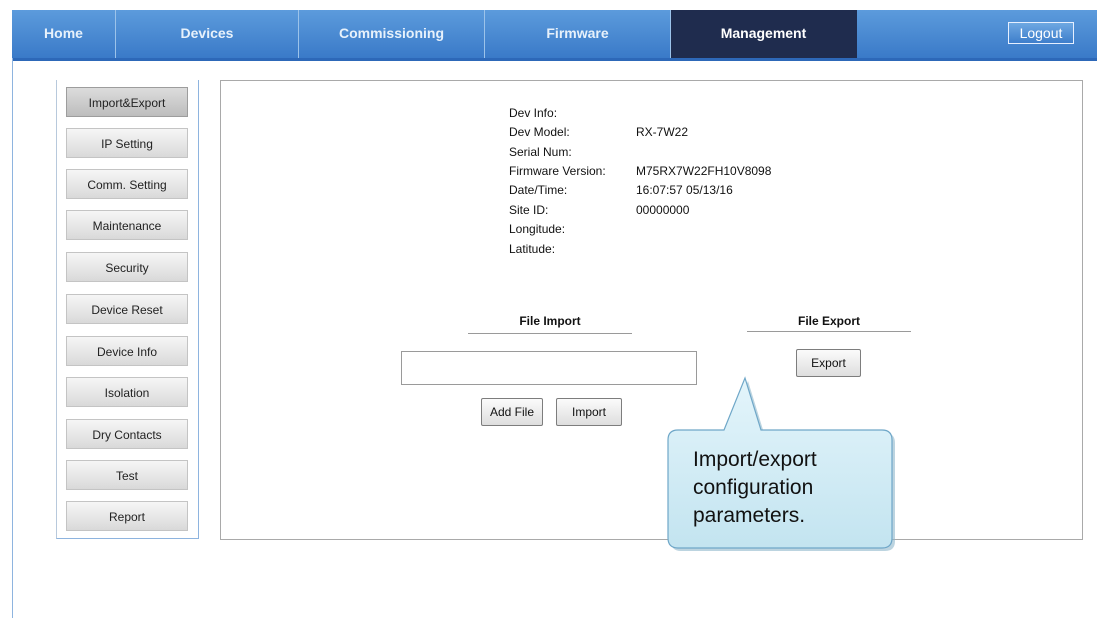  What do you see at coordinates (127, 267) in the screenshot?
I see `sidebar-item-security: Security` at bounding box center [127, 267].